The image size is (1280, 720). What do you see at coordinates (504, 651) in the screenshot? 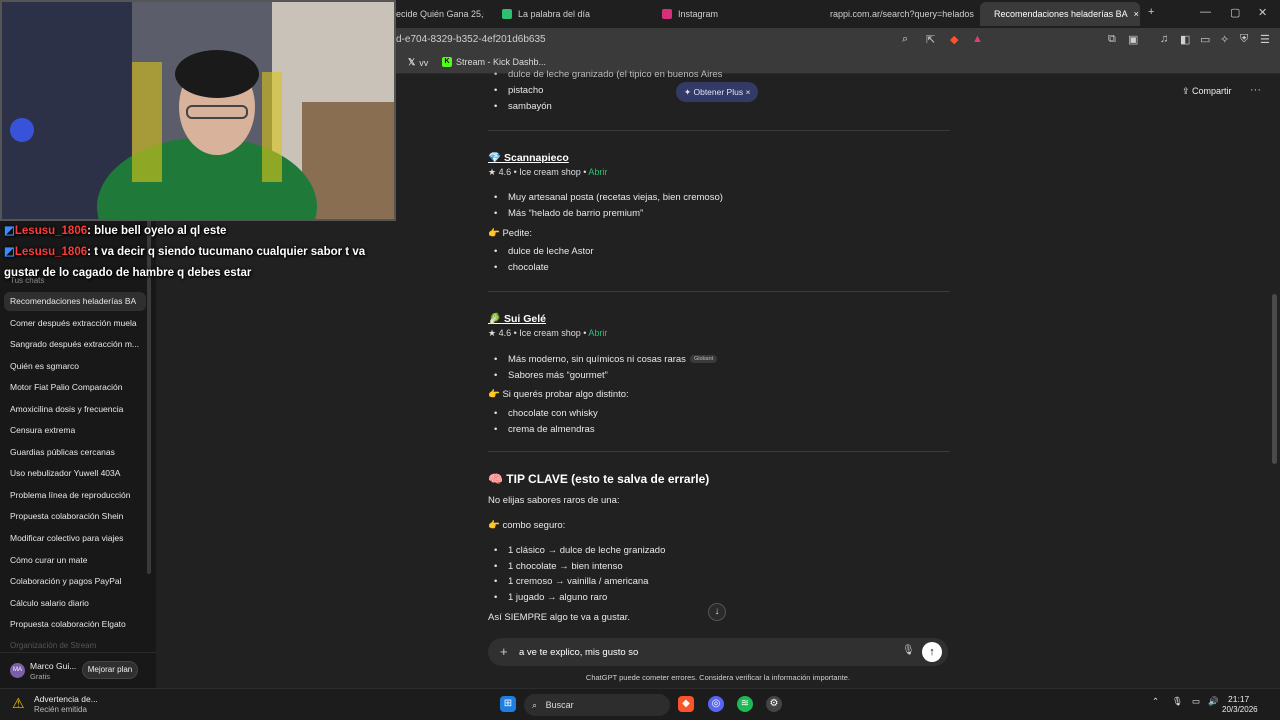
I see `attach-plus-icon: +` at bounding box center [504, 651].